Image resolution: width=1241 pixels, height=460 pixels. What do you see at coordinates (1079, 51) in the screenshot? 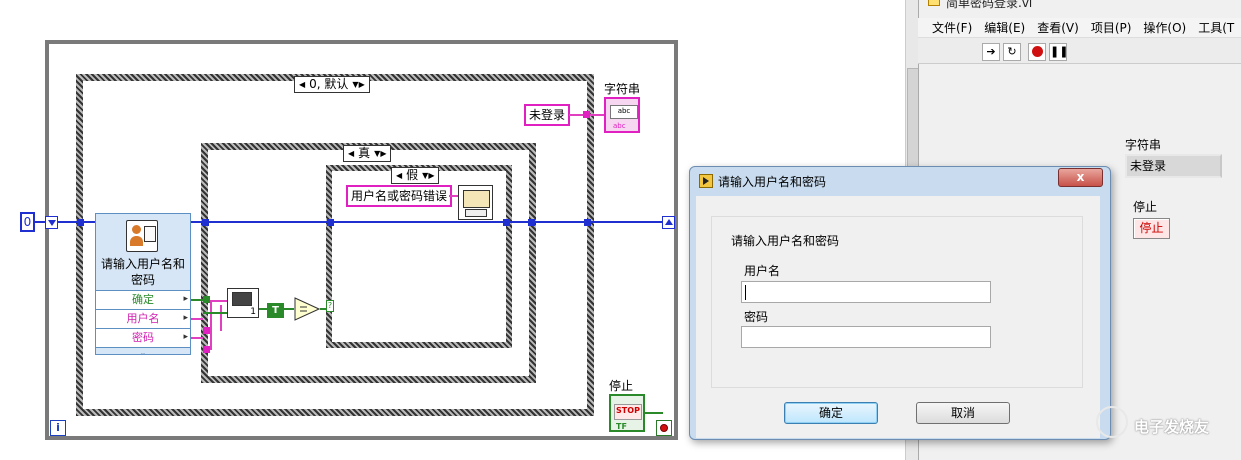
I see `toolbar` at bounding box center [1079, 51].